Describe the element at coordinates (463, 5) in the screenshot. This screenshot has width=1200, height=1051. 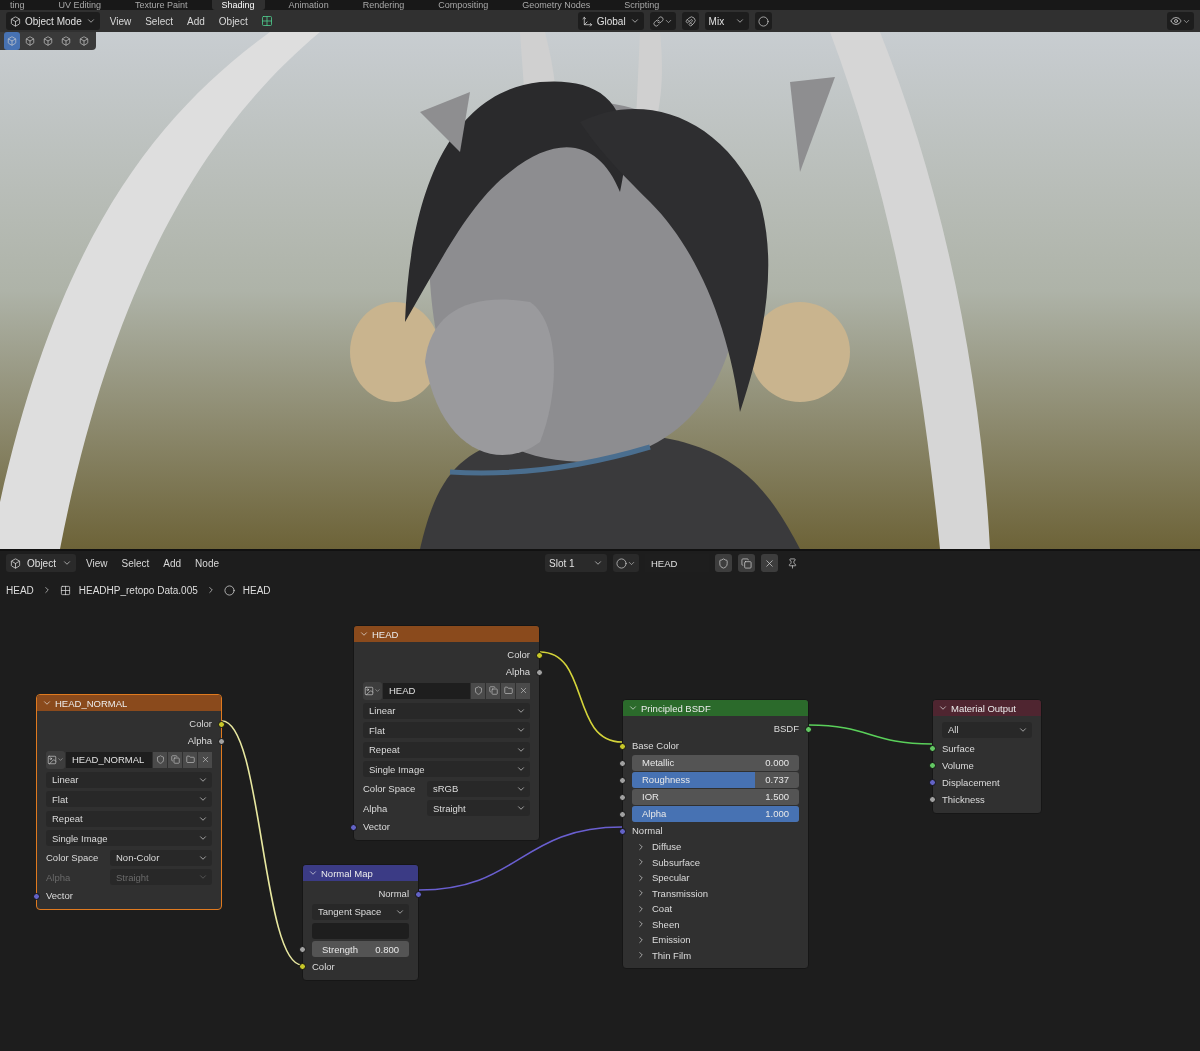
I see `workspace-tab: Compositing` at that location.